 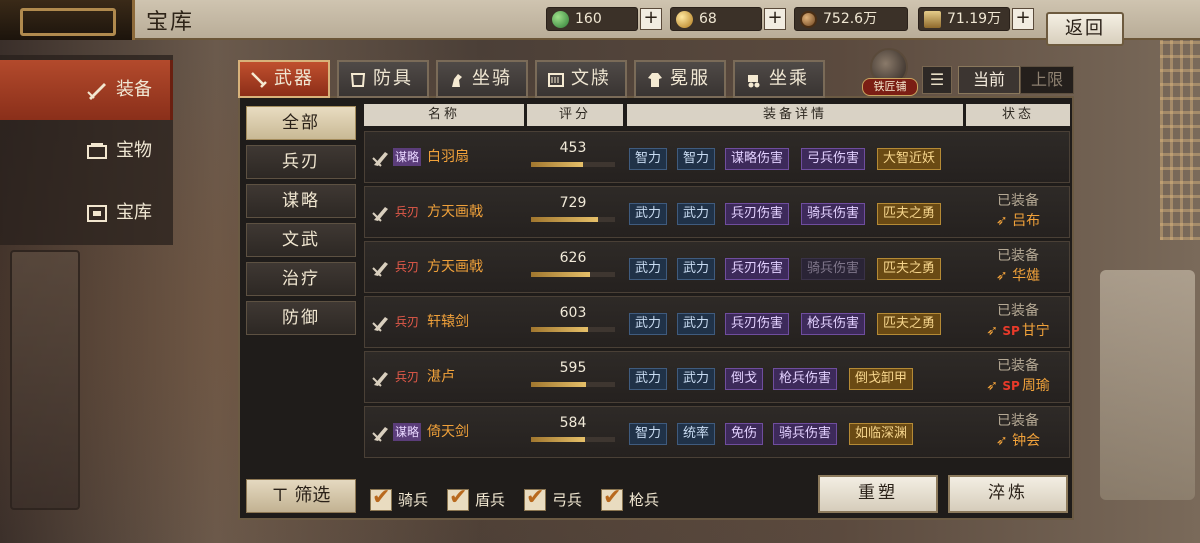 What do you see at coordinates (301, 201) in the screenshot?
I see `category-strategy: 谋略` at bounding box center [301, 201].